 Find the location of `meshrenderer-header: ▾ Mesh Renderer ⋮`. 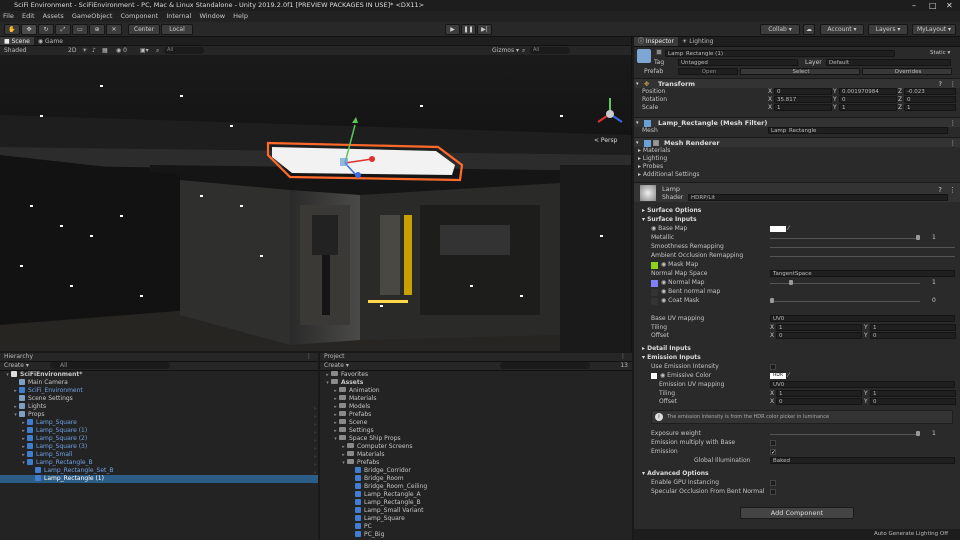

meshrenderer-header: ▾ Mesh Renderer ⋮ is located at coordinates (797, 142).